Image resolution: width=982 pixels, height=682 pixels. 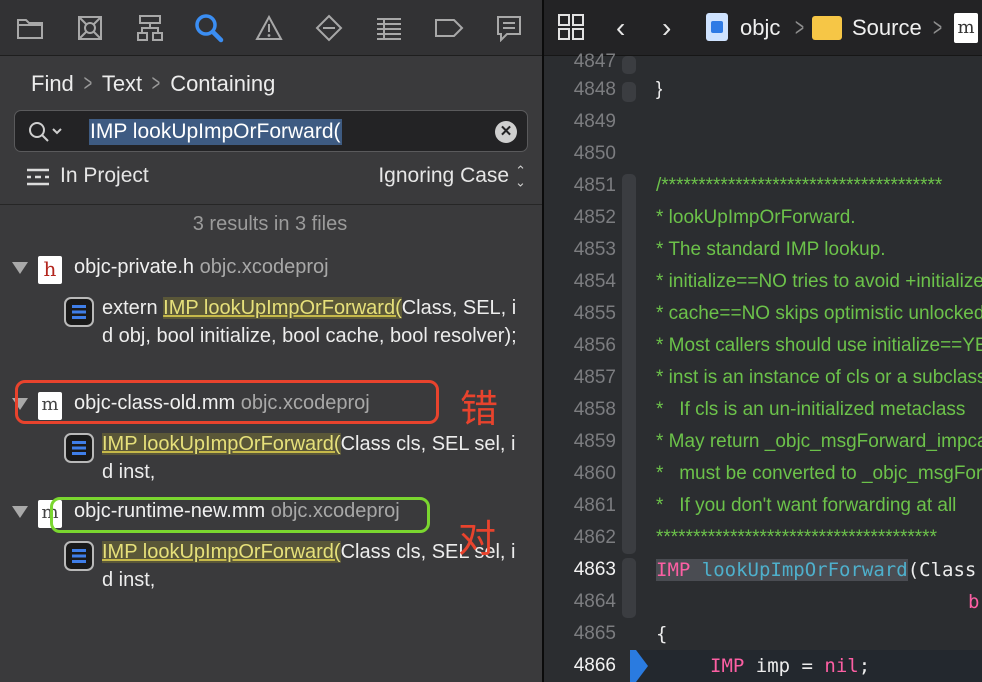 What do you see at coordinates (942, 570) in the screenshot?
I see `code-token-rest: (Class cls,` at bounding box center [942, 570].